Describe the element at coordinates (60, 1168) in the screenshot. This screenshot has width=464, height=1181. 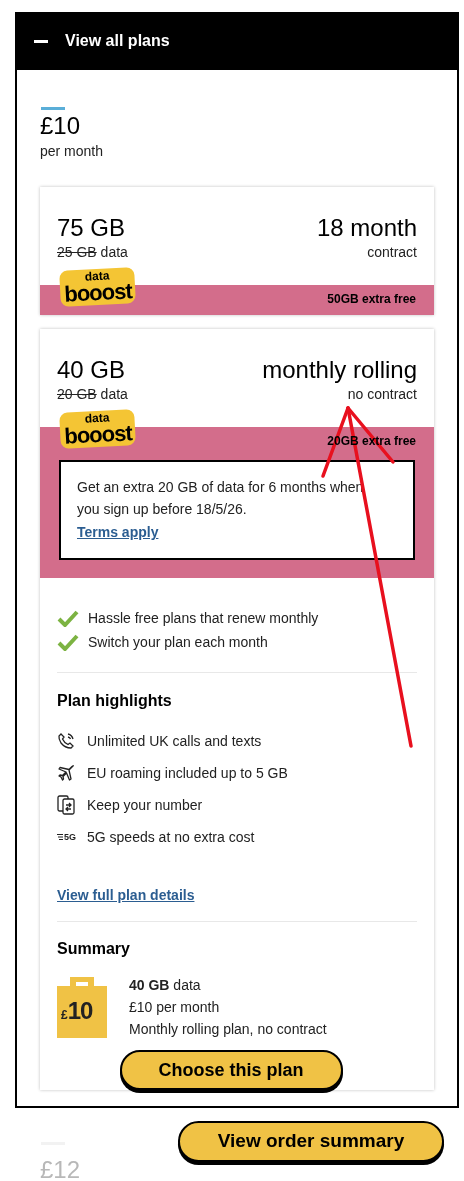
I see `plan-price: £12` at that location.